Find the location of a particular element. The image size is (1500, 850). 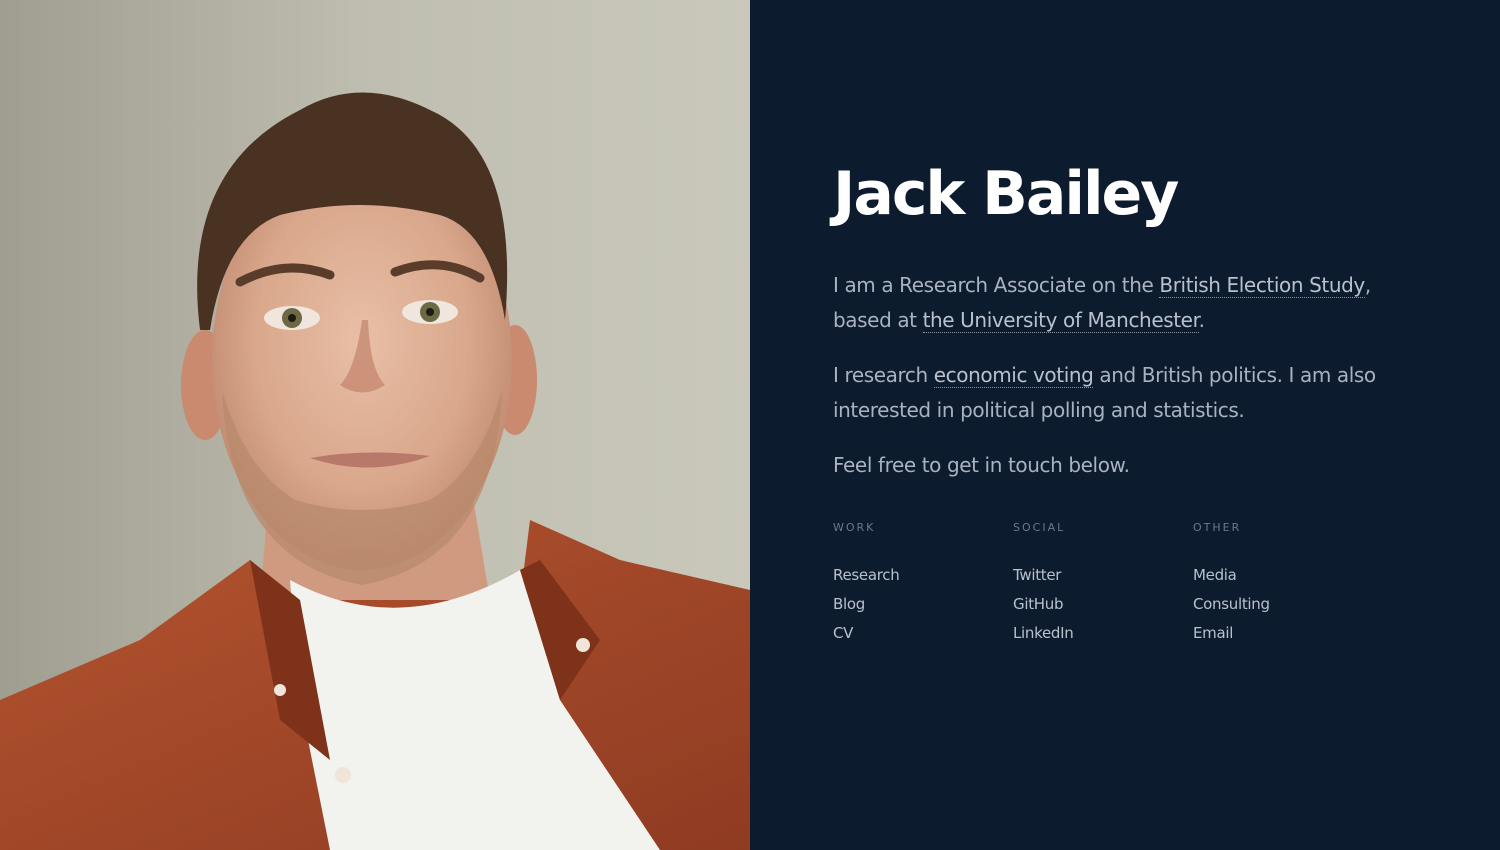

bio-text: . is located at coordinates (1201, 320).